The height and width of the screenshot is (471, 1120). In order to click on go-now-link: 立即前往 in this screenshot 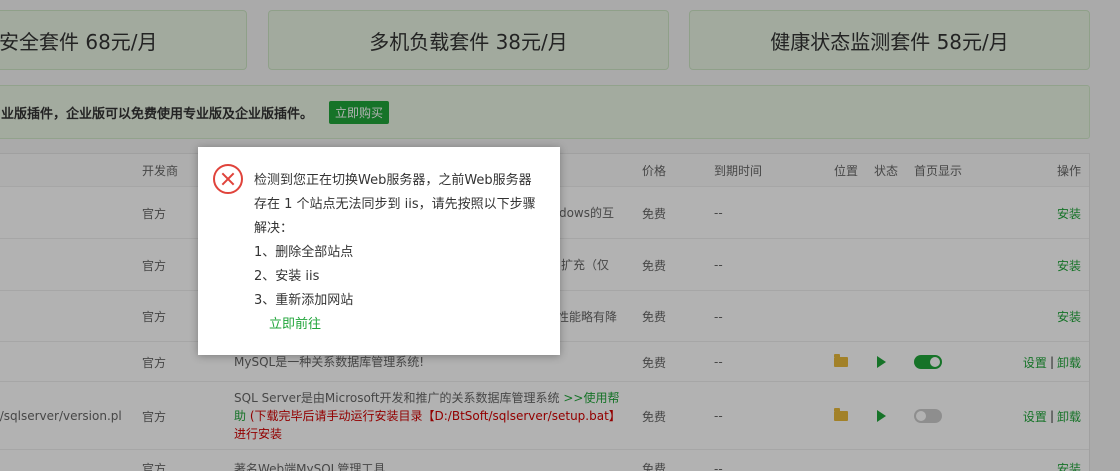, I will do `click(396, 325)`.